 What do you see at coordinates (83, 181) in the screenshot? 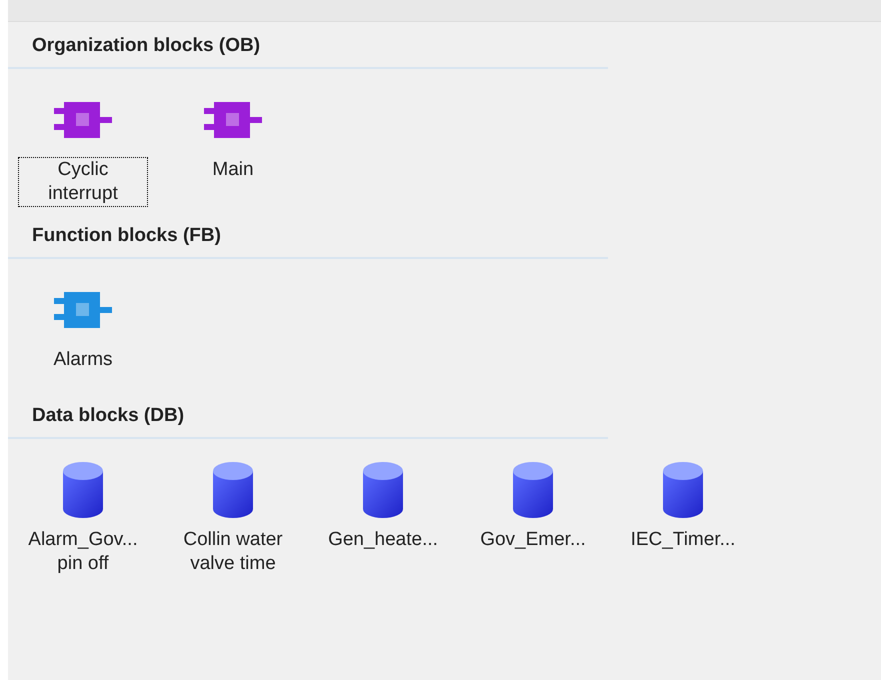
I see `block-label: Cyclic interrupt` at bounding box center [83, 181].